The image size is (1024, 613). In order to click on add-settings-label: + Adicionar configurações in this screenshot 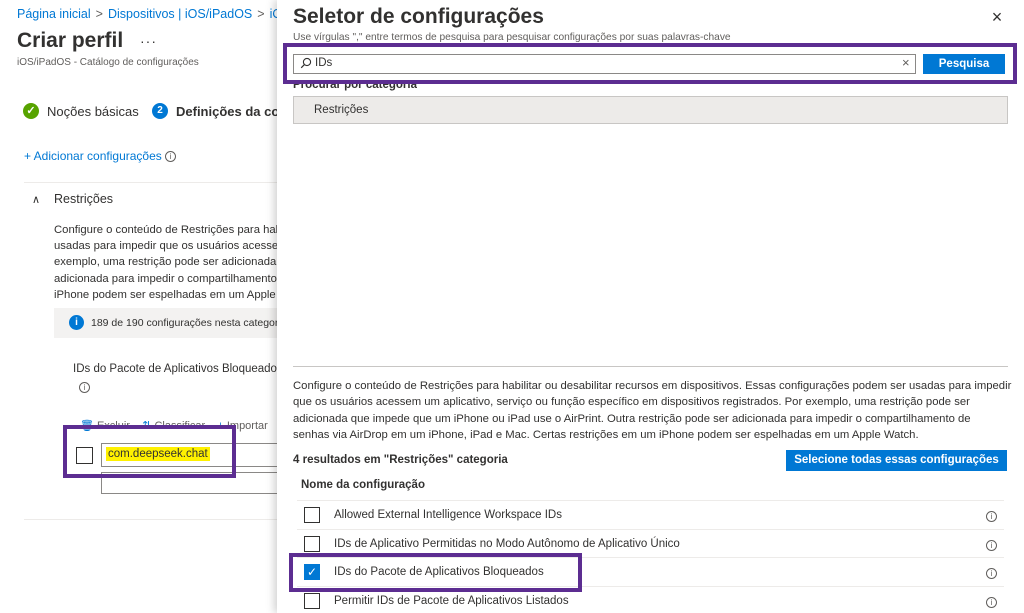, I will do `click(93, 156)`.